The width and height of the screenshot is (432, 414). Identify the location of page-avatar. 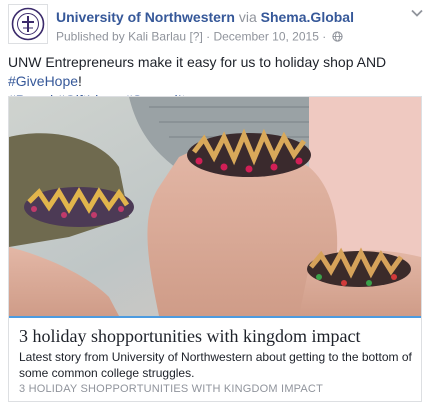
(28, 24).